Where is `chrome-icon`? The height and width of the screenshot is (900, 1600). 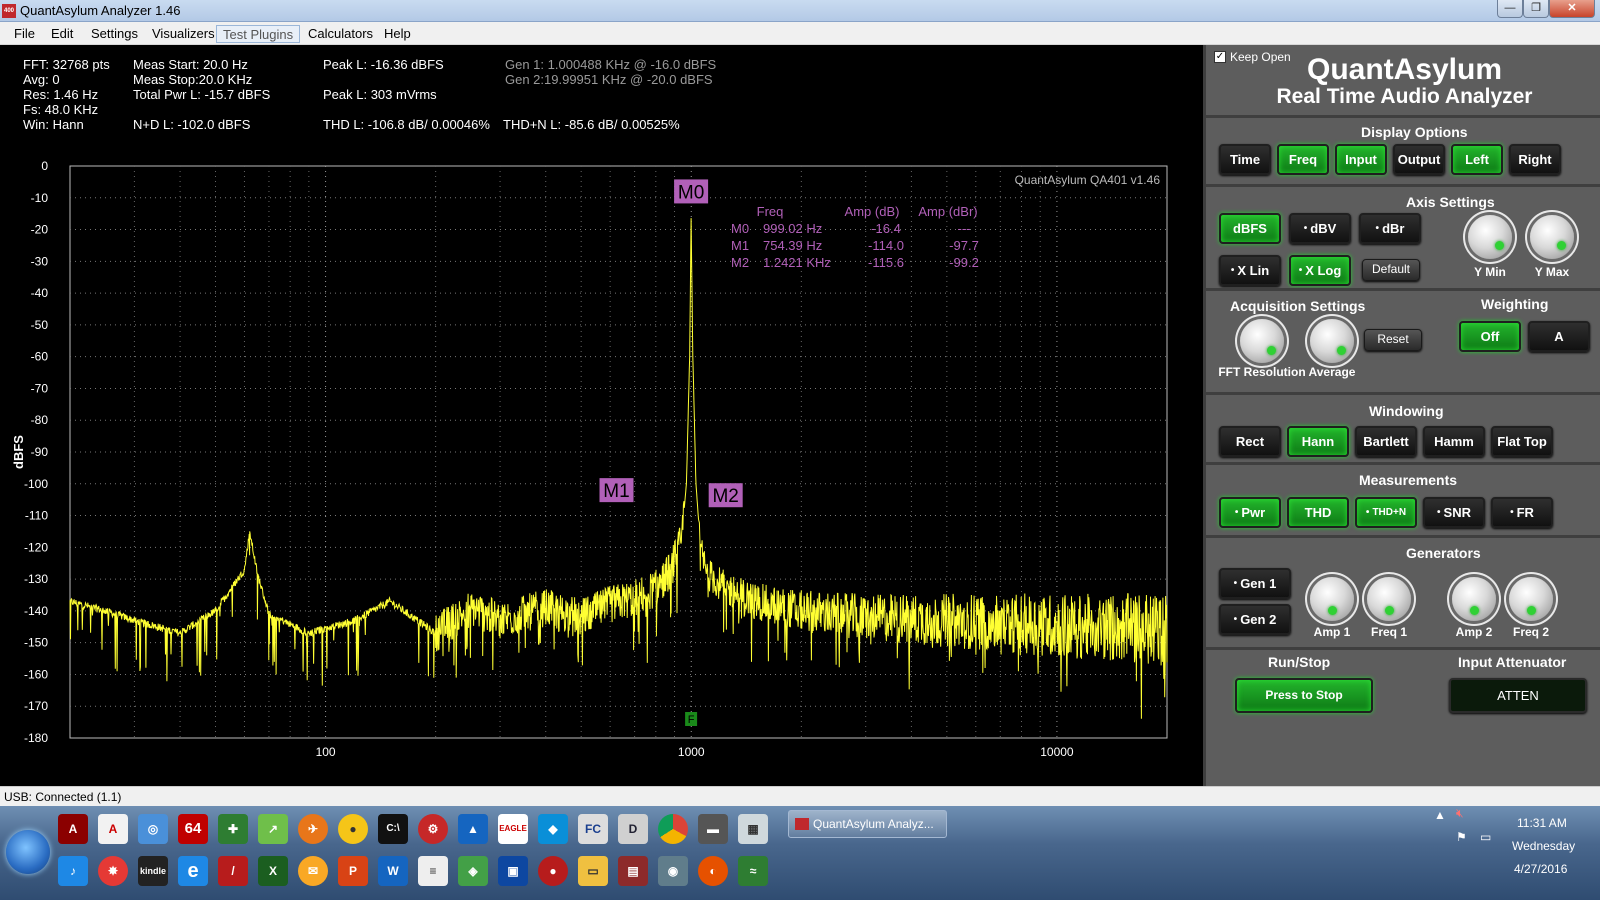
chrome-icon is located at coordinates (673, 829).